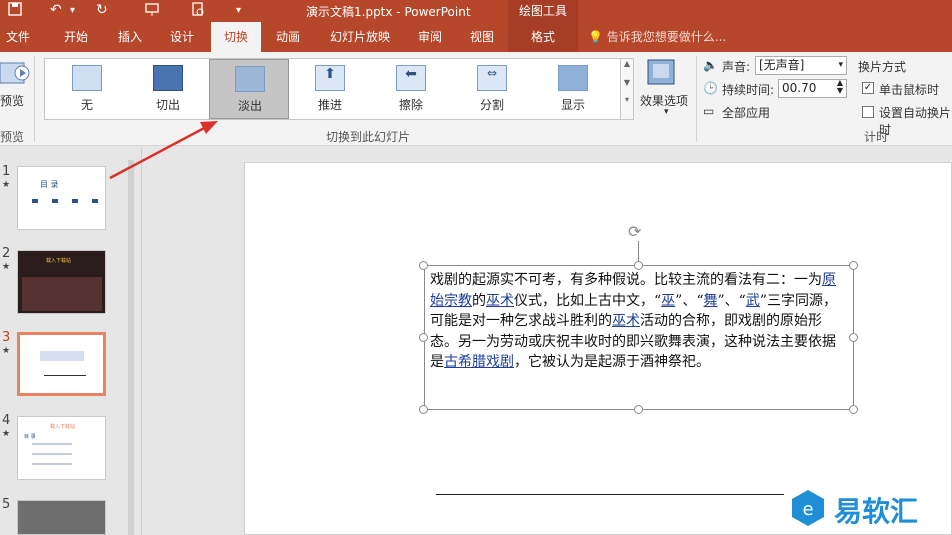 Image resolution: width=952 pixels, height=535 pixels. Describe the element at coordinates (876, 511) in the screenshot. I see `watermark-text: 易软汇` at that location.